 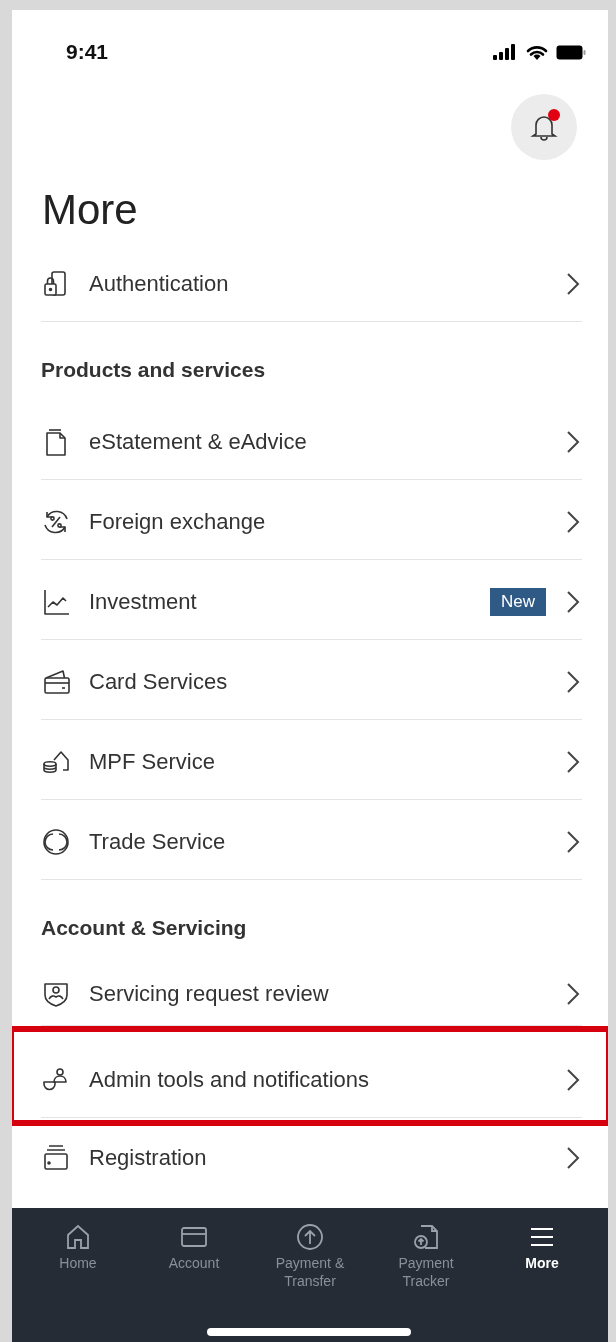 I want to click on document-upload-icon, so click(x=426, y=1237).